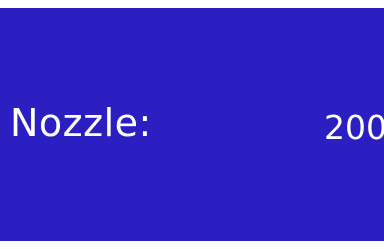  Describe the element at coordinates (81, 123) in the screenshot. I see `nozzle-label: Nozzle:` at that location.